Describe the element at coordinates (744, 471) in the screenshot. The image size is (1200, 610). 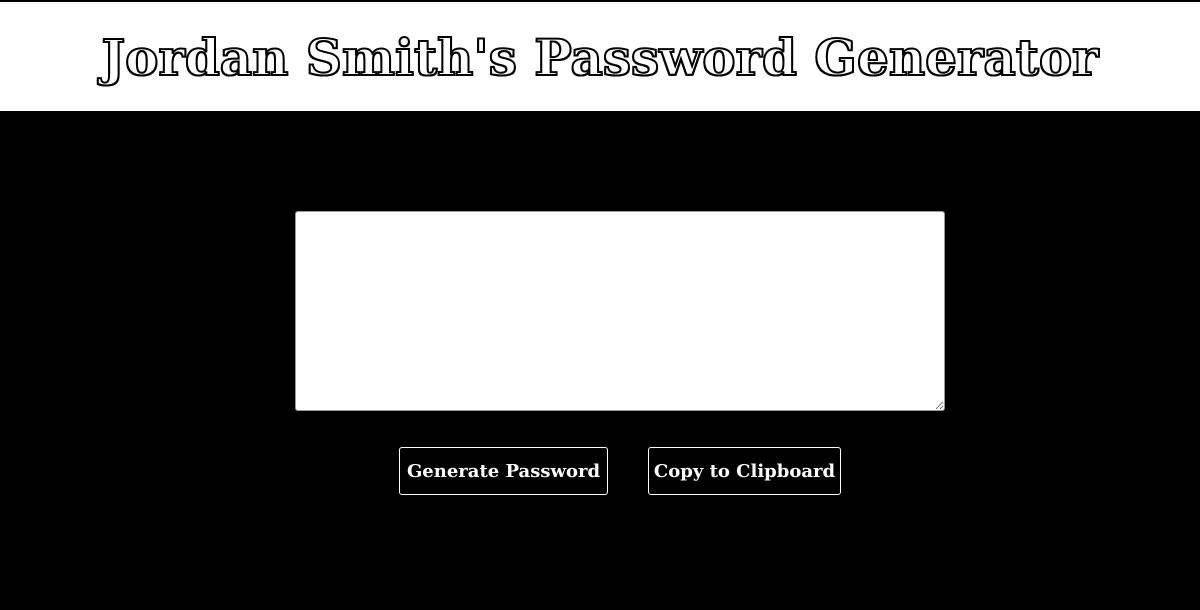
I see `copy-to-clipboard-button: Copy to Clipboard` at that location.